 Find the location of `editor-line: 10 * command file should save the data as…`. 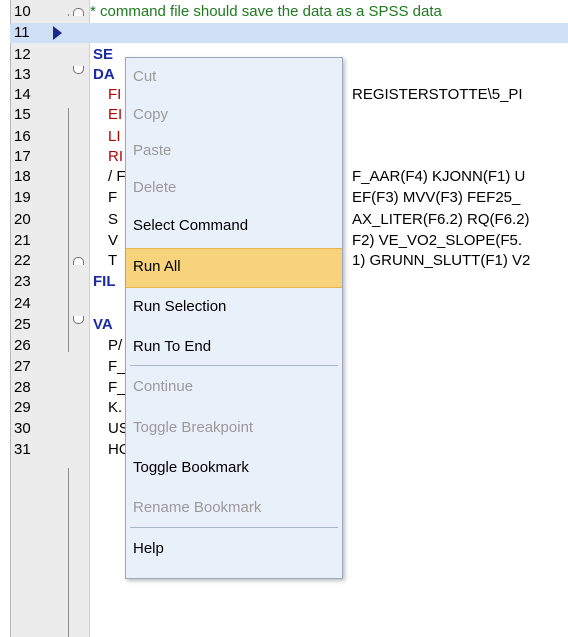

editor-line: 10 * command file should save the data as… is located at coordinates (289, 12).